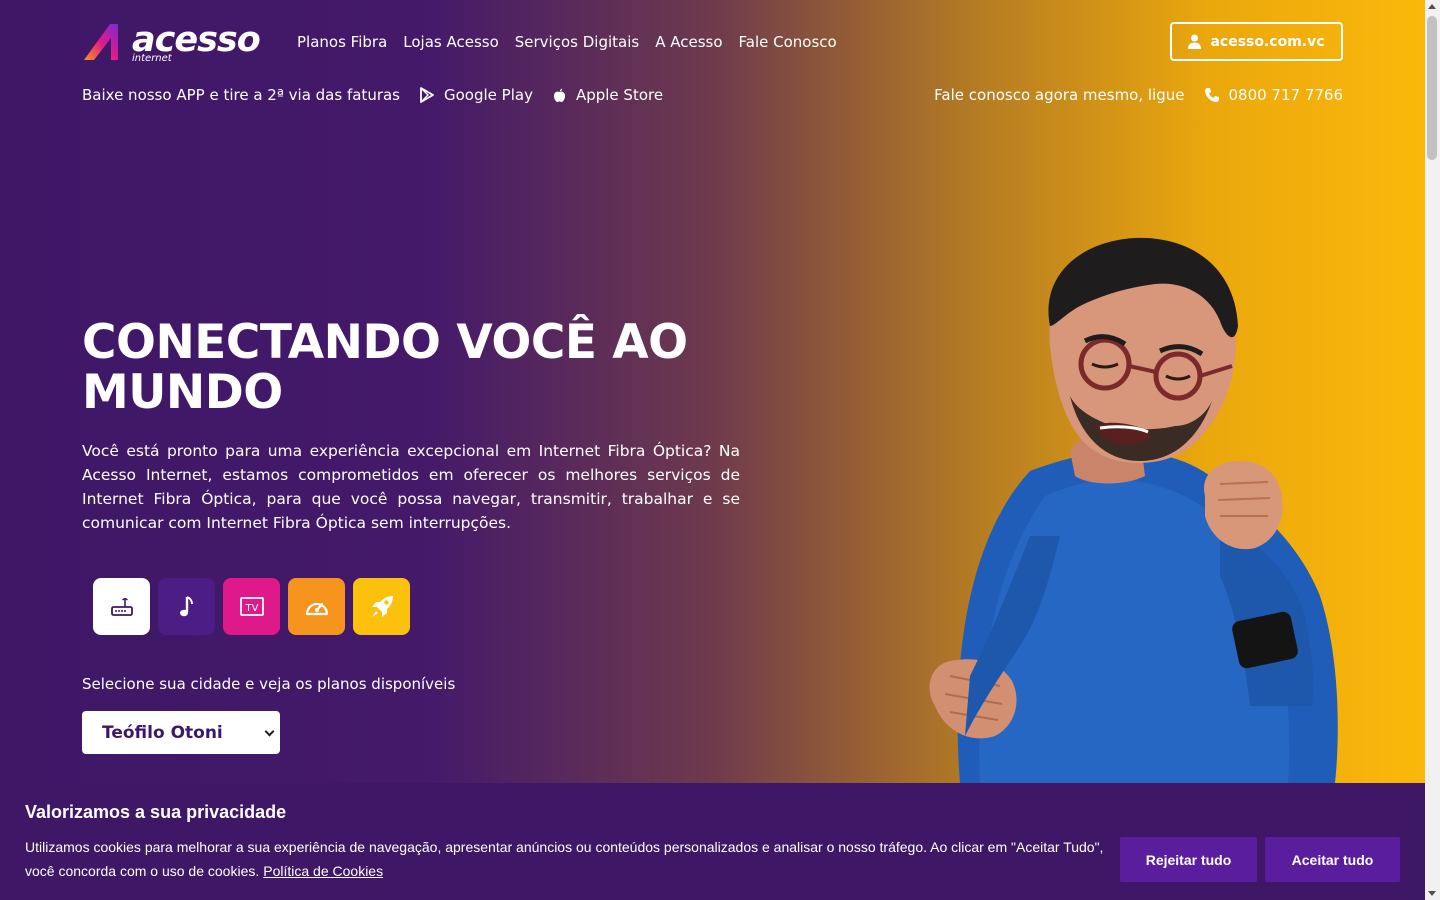 The height and width of the screenshot is (900, 1440). I want to click on router-icon, so click(121, 606).